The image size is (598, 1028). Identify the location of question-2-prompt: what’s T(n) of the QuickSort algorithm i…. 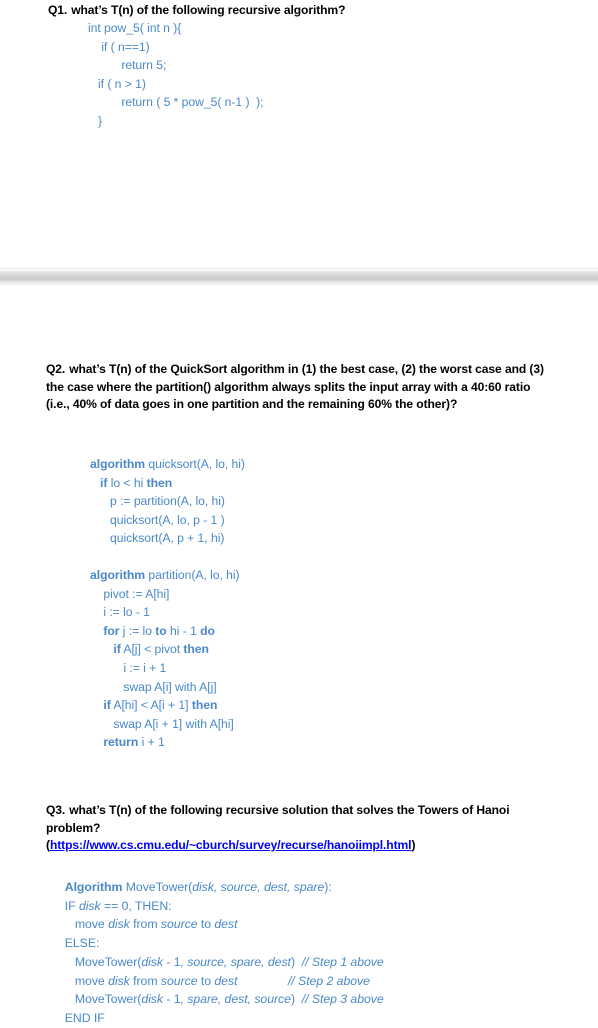
(295, 387).